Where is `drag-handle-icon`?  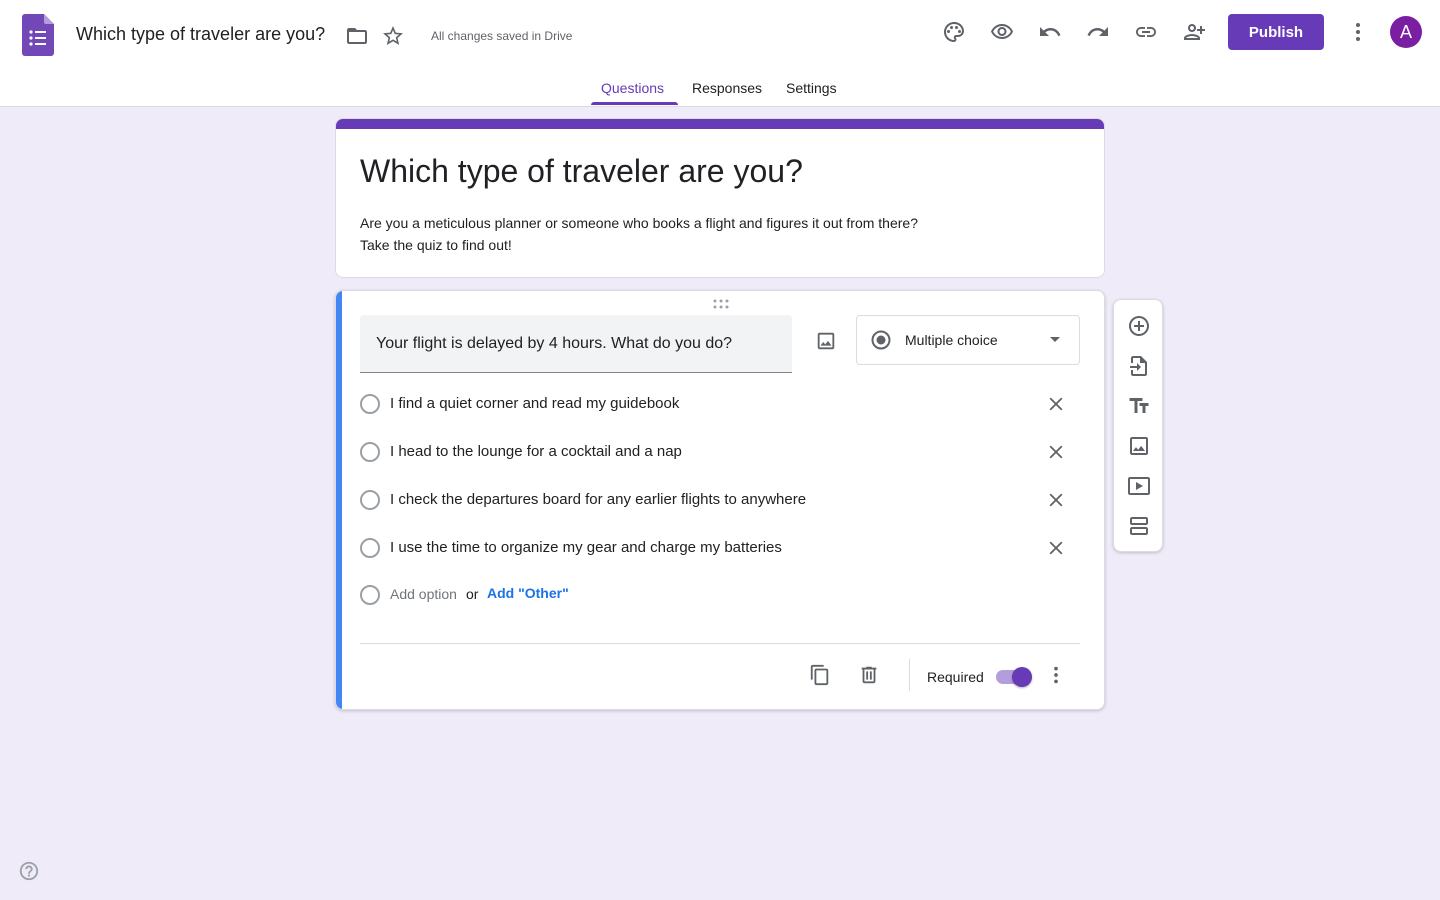 drag-handle-icon is located at coordinates (721, 304).